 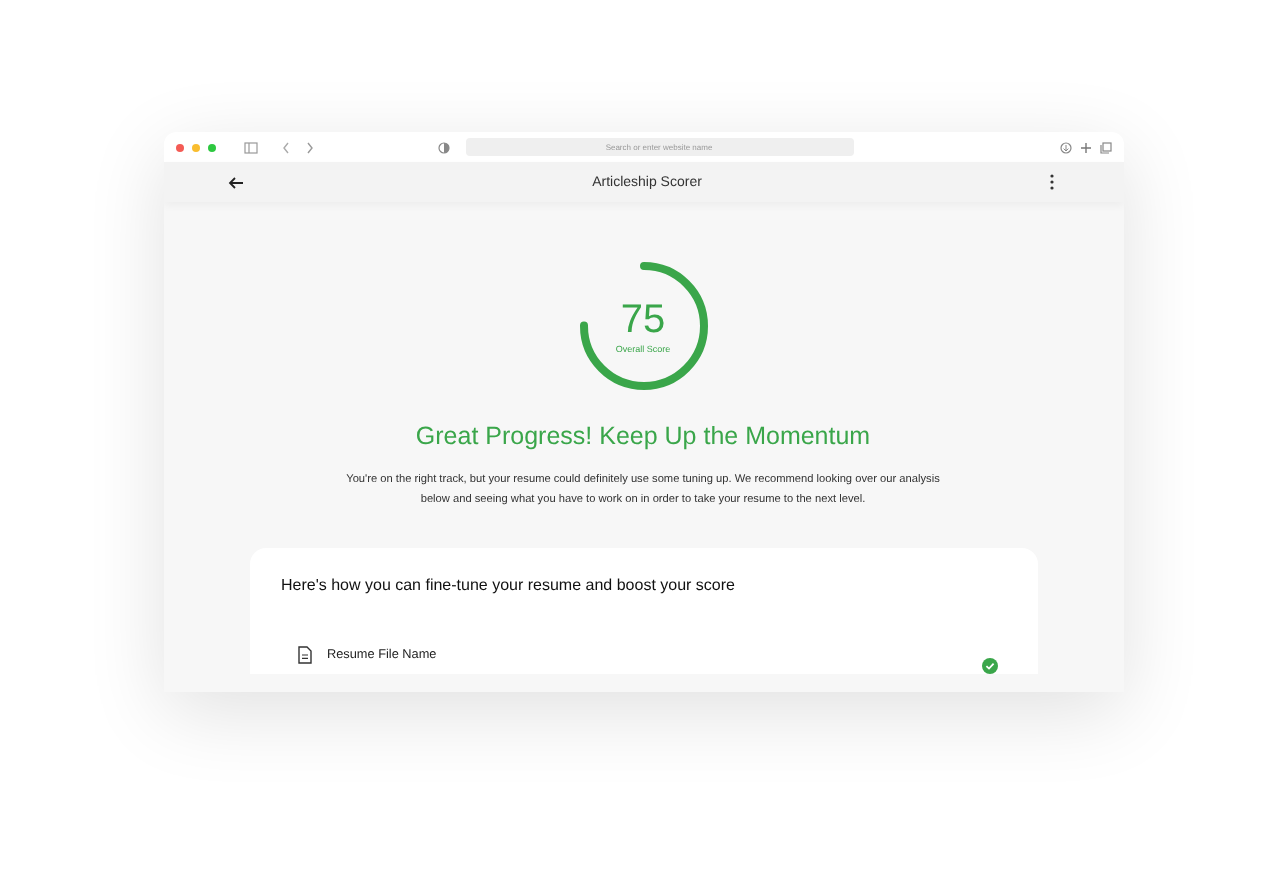 What do you see at coordinates (1085, 147) in the screenshot?
I see `plus-icon` at bounding box center [1085, 147].